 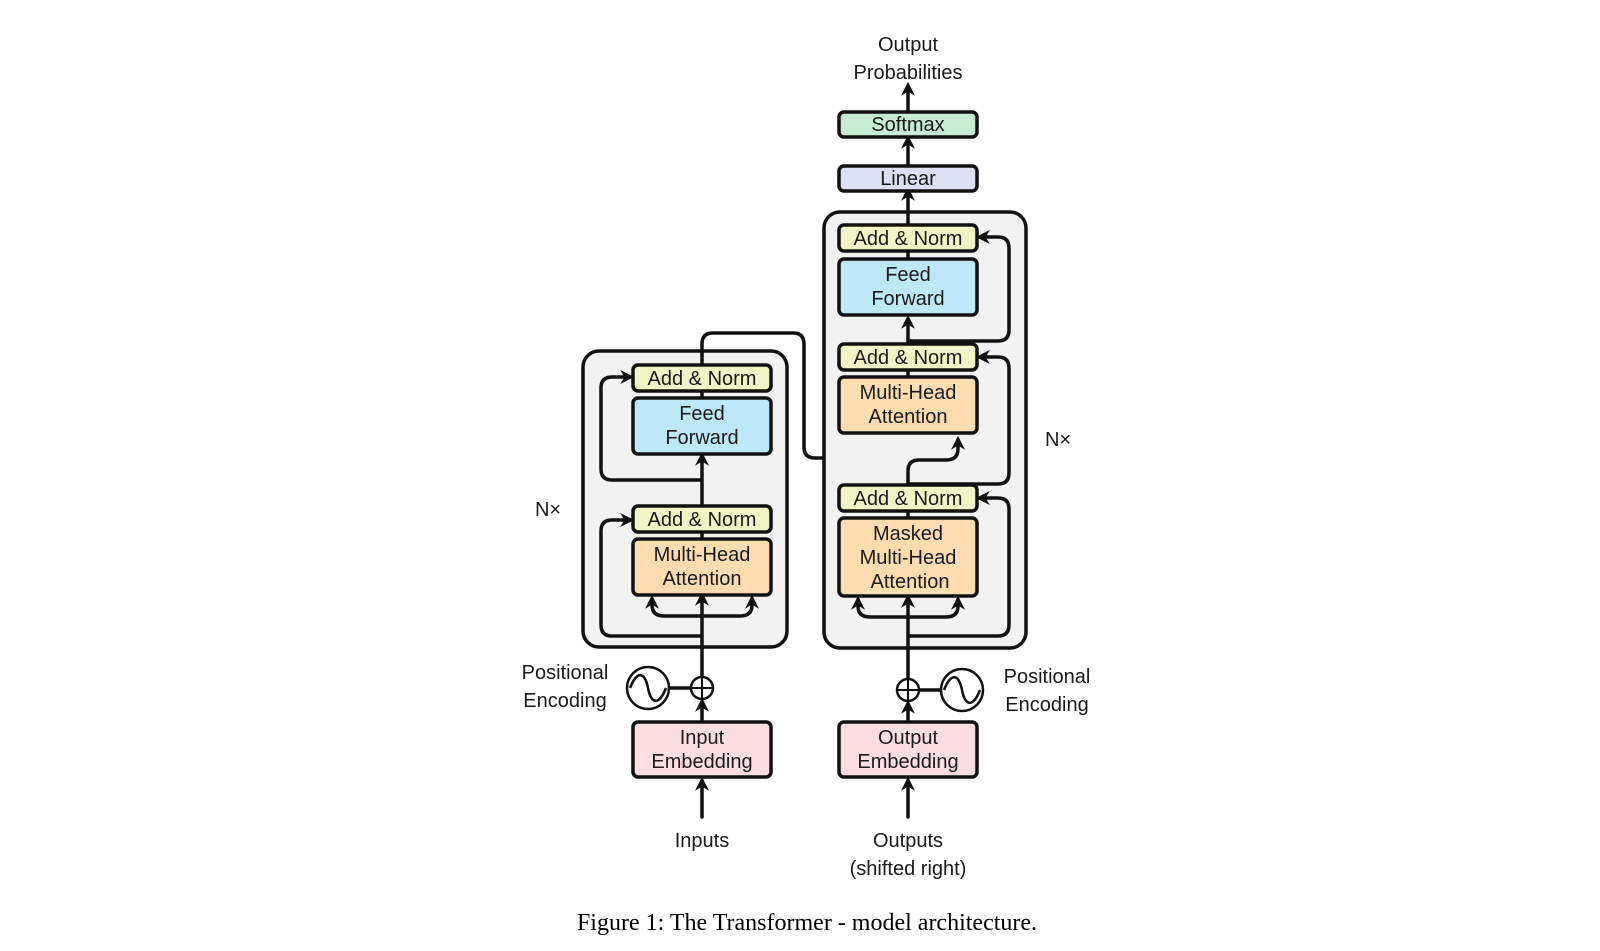 What do you see at coordinates (908, 738) in the screenshot?
I see `svg-text: Output` at bounding box center [908, 738].